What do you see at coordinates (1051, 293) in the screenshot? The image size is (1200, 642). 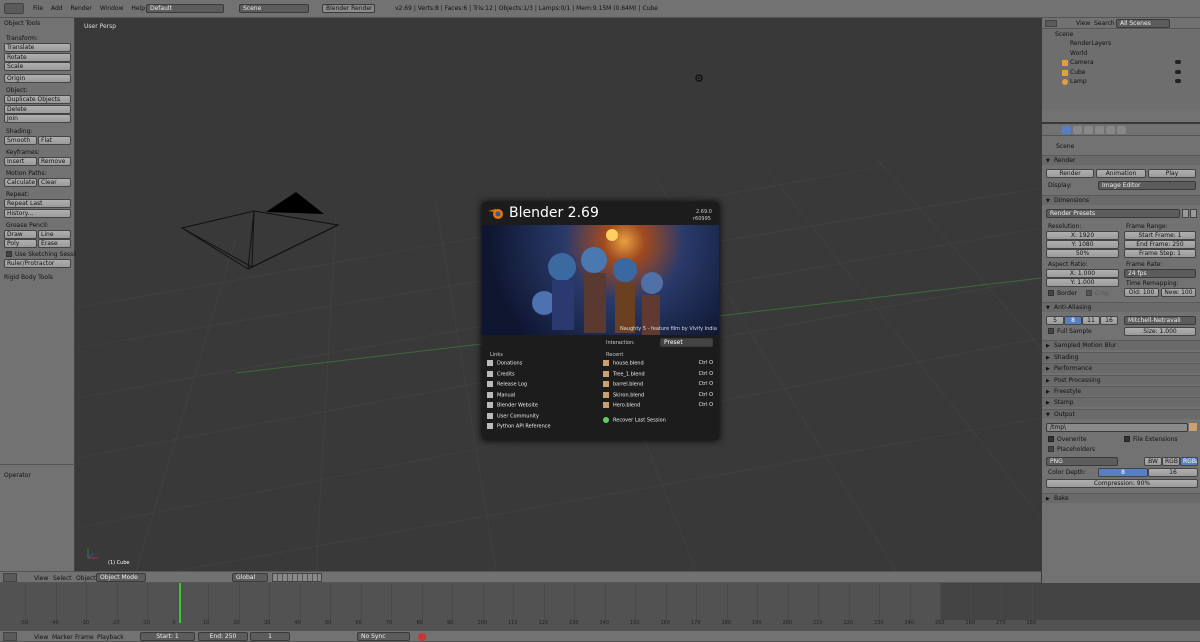 I see `border-checkbox` at bounding box center [1051, 293].